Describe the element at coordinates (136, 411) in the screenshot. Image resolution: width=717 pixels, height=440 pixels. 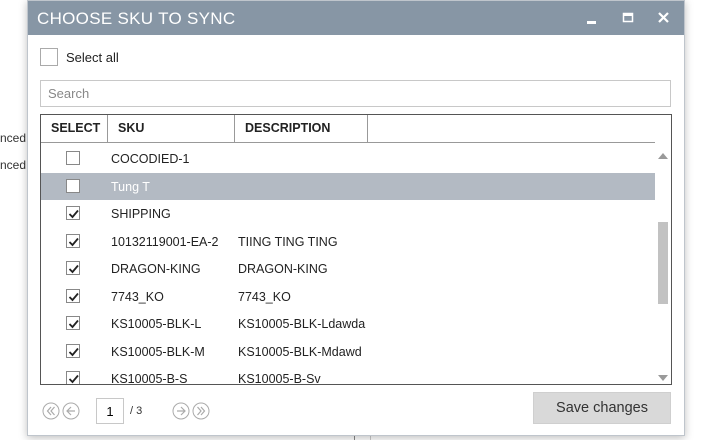
I see `page-total: / 3` at that location.